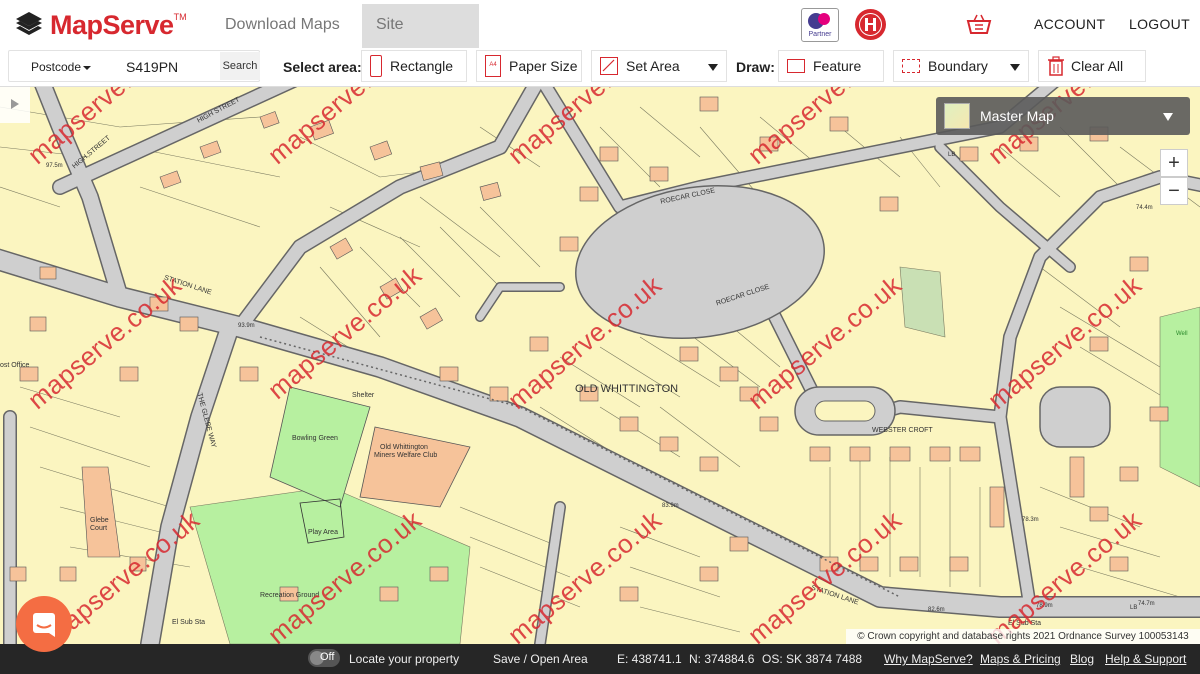 The image size is (1200, 674). I want to click on set-area-button: Set Area, so click(659, 66).